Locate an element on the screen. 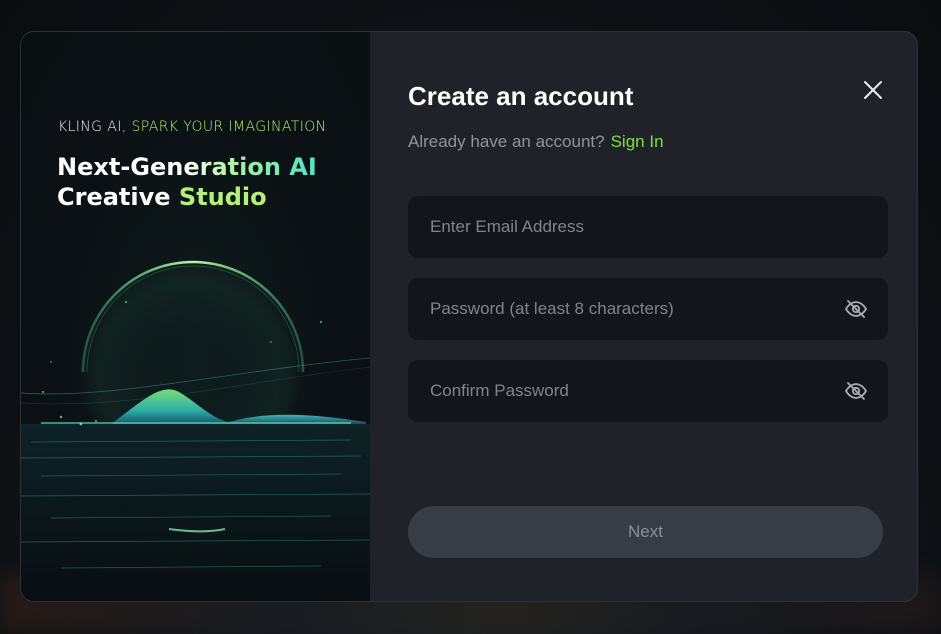  headline-line2-start: Creative is located at coordinates (118, 197).